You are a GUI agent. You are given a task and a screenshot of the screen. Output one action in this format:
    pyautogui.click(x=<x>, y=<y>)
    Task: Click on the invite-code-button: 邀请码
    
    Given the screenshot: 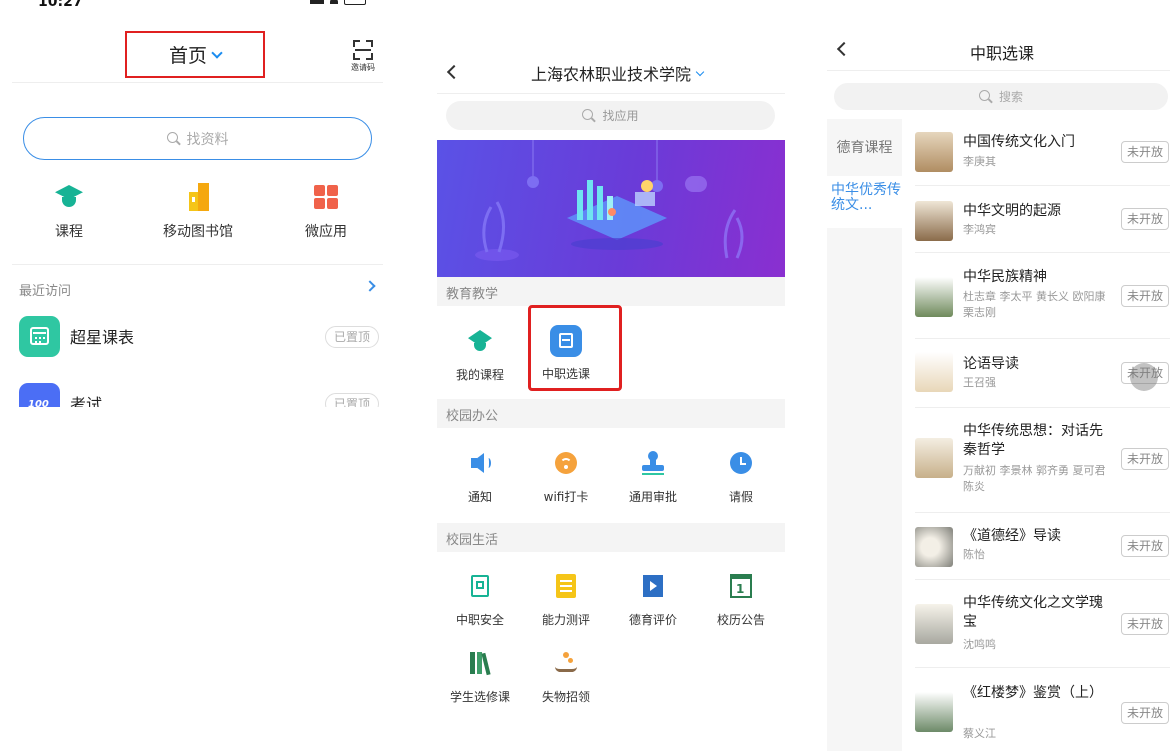 What is the action you would take?
    pyautogui.click(x=363, y=56)
    